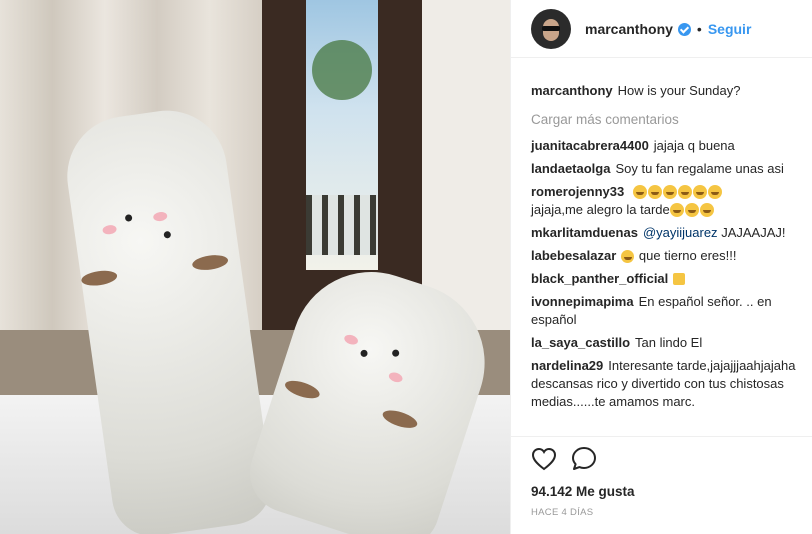 The height and width of the screenshot is (534, 812). I want to click on caption-text: How is your Sunday?, so click(679, 90).